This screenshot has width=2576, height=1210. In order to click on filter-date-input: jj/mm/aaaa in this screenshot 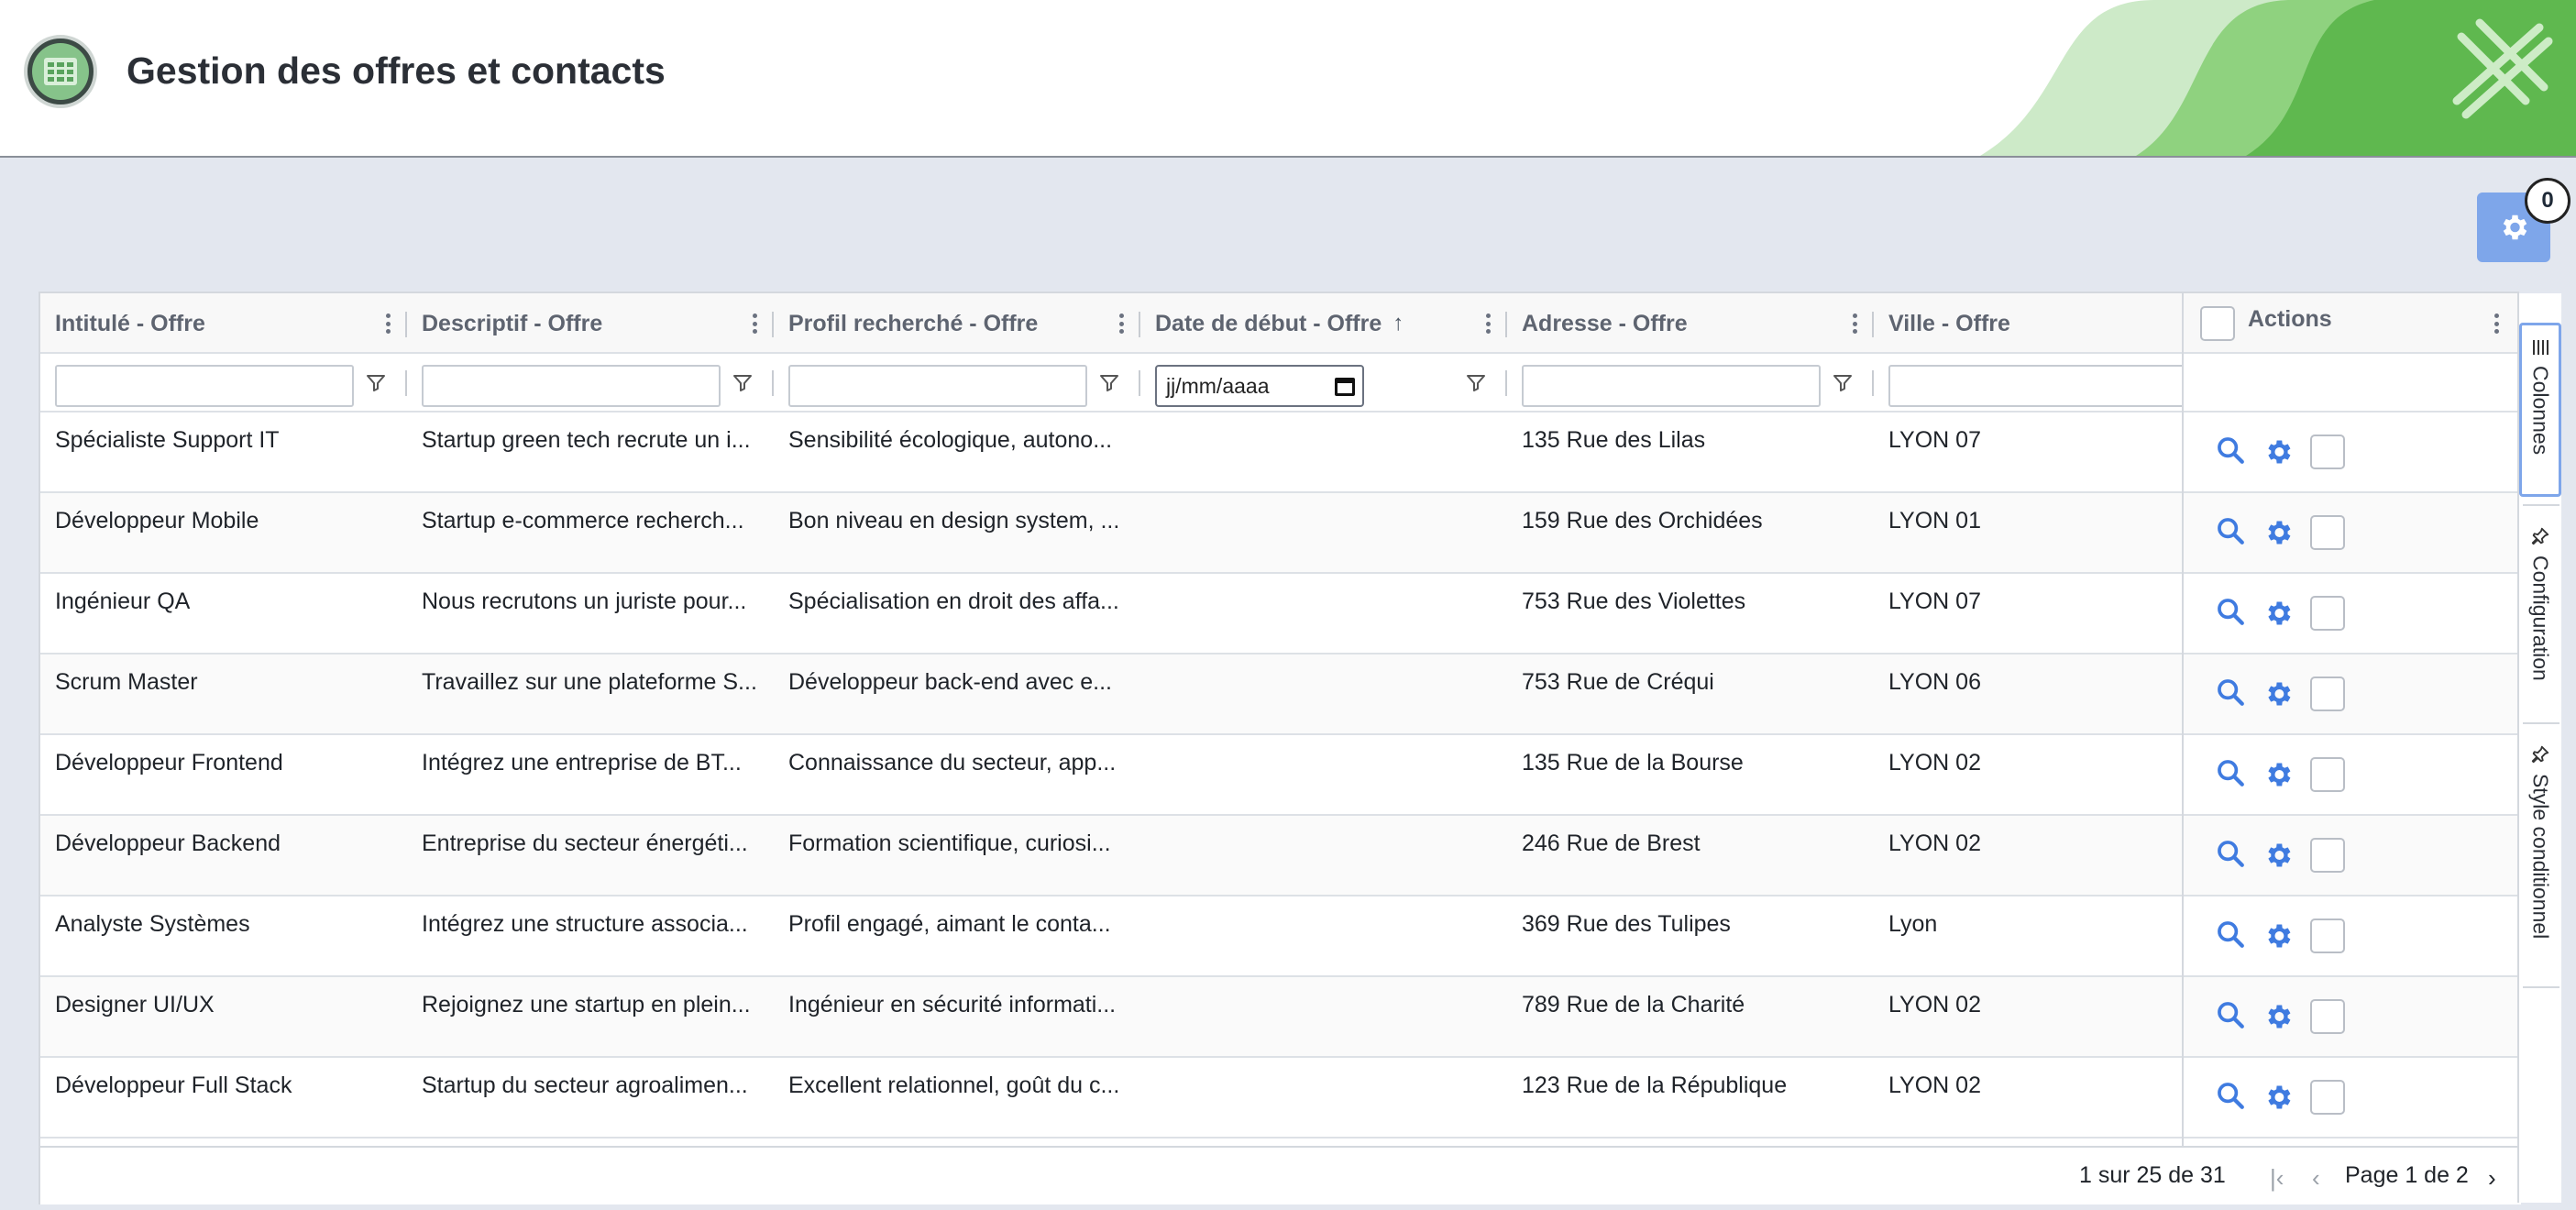, I will do `click(1259, 386)`.